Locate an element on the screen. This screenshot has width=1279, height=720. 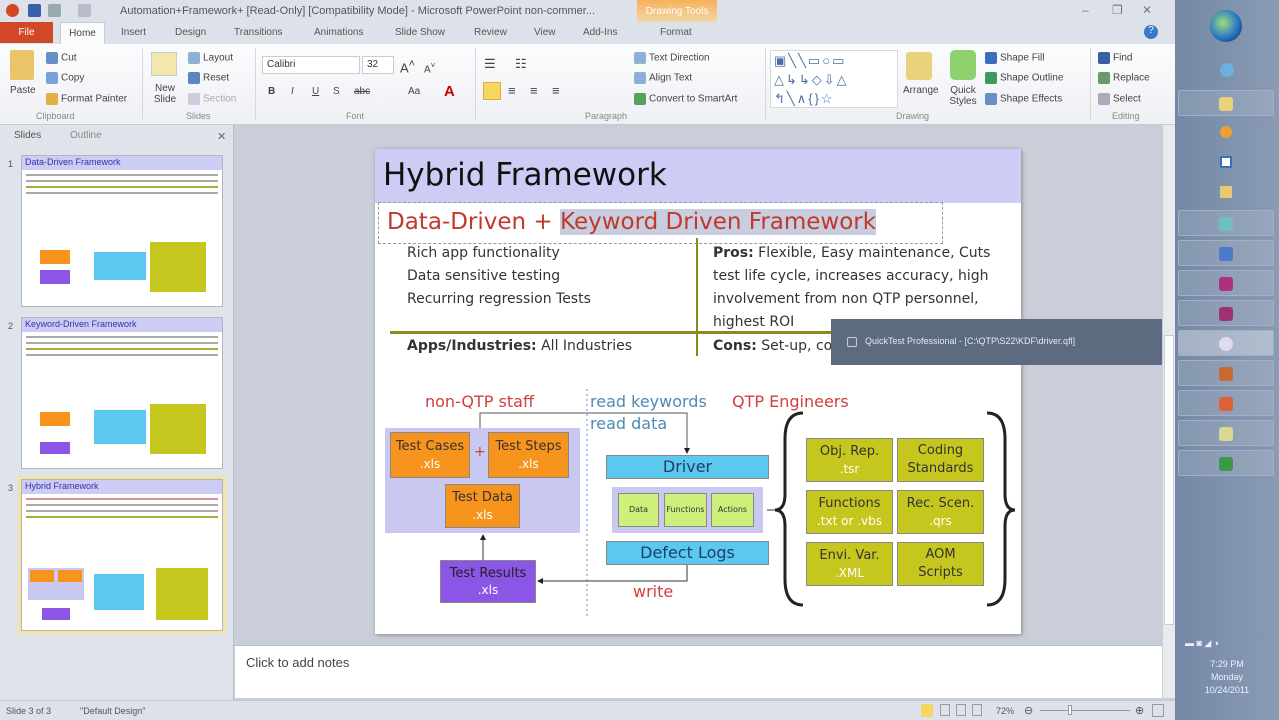
app-icon is located at coordinates (1226, 192).